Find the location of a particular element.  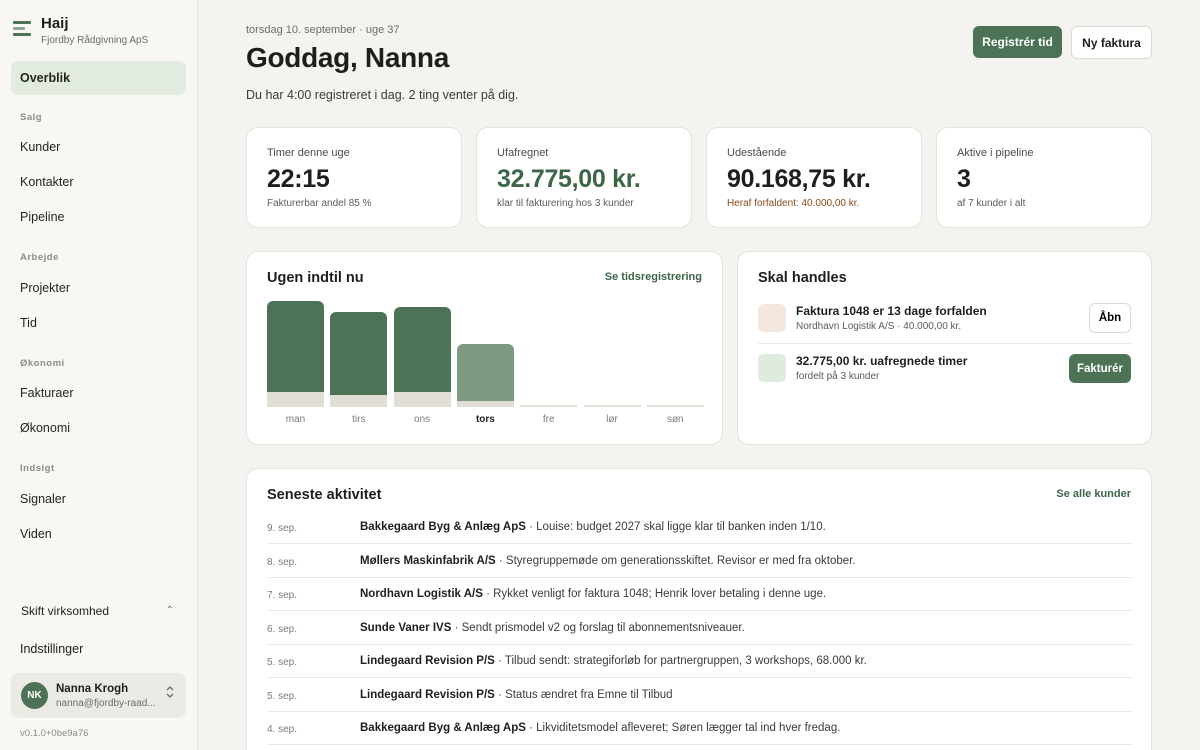

switch-company-button: Skift virksomhed ⌃ is located at coordinates (98, 611).